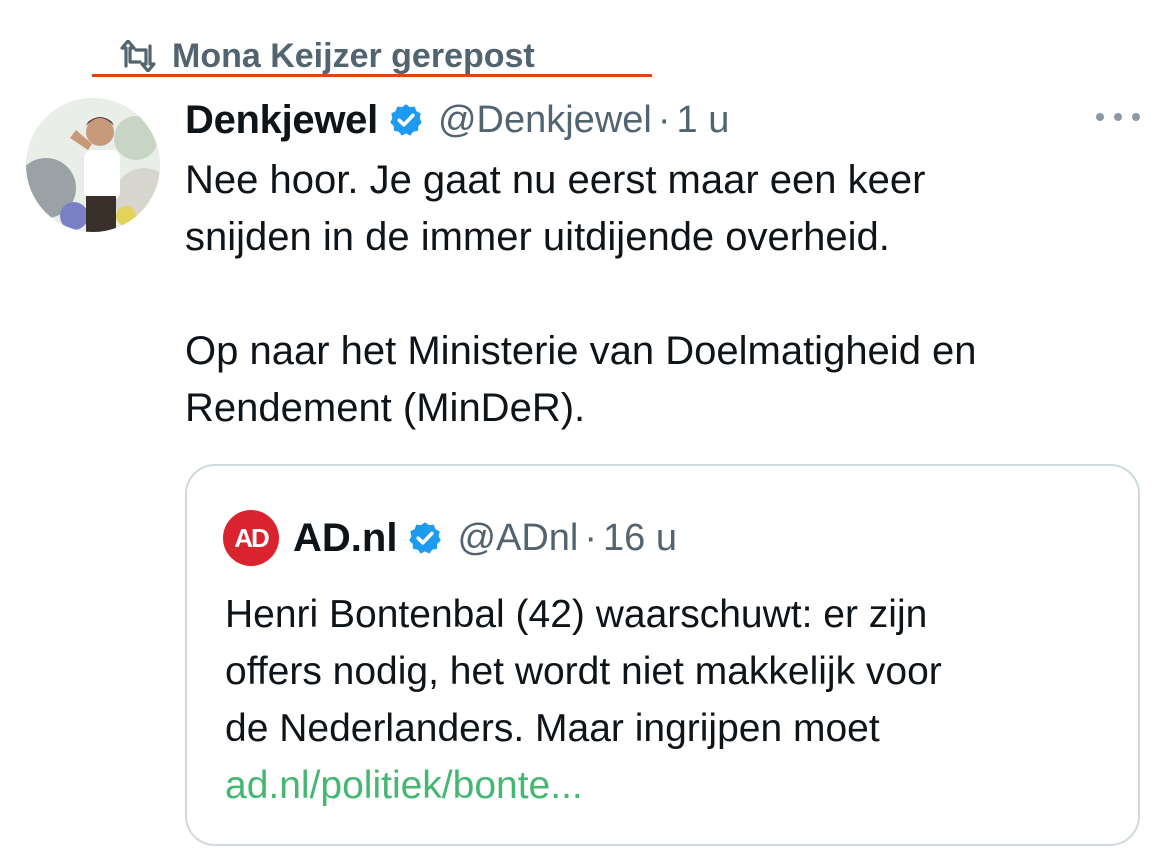 The image size is (1170, 860). What do you see at coordinates (555, 180) in the screenshot?
I see `tweet-text-line: Nee hoor. Je gaat nu eerst maar een keer` at bounding box center [555, 180].